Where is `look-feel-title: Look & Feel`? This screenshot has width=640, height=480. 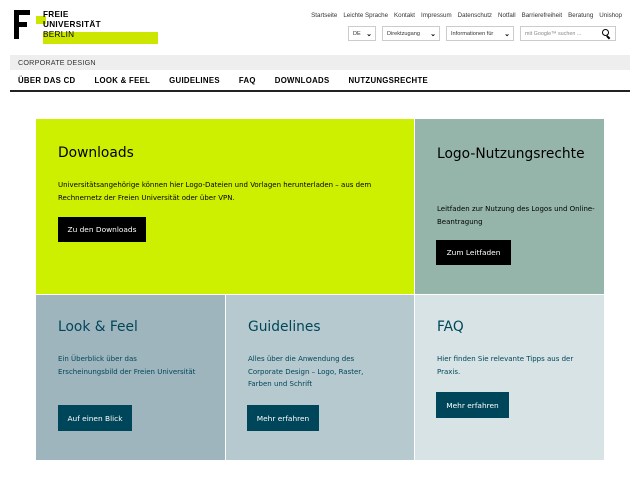 look-feel-title: Look & Feel is located at coordinates (98, 327).